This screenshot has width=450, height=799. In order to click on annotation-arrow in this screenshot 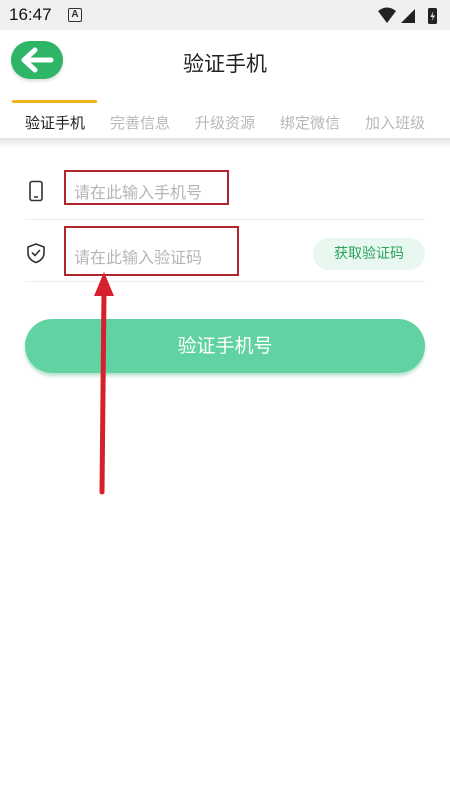, I will do `click(104, 383)`.